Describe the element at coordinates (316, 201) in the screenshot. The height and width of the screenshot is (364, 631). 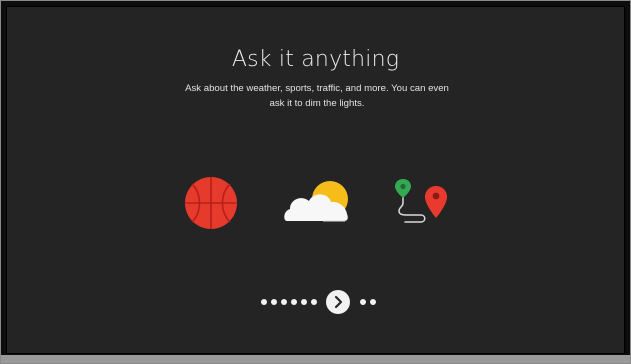
I see `weather-sun-cloud-icon` at that location.